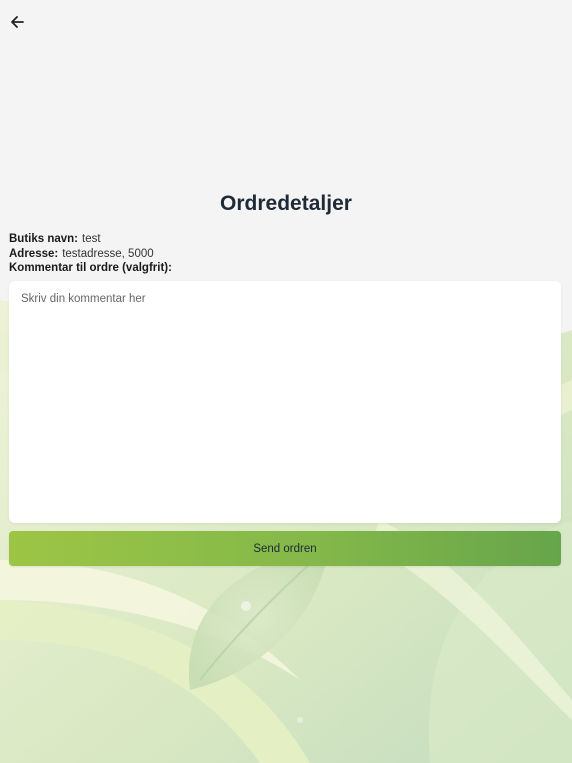 Image resolution: width=572 pixels, height=763 pixels. Describe the element at coordinates (34, 253) in the screenshot. I see `address-label: Adresse:` at that location.